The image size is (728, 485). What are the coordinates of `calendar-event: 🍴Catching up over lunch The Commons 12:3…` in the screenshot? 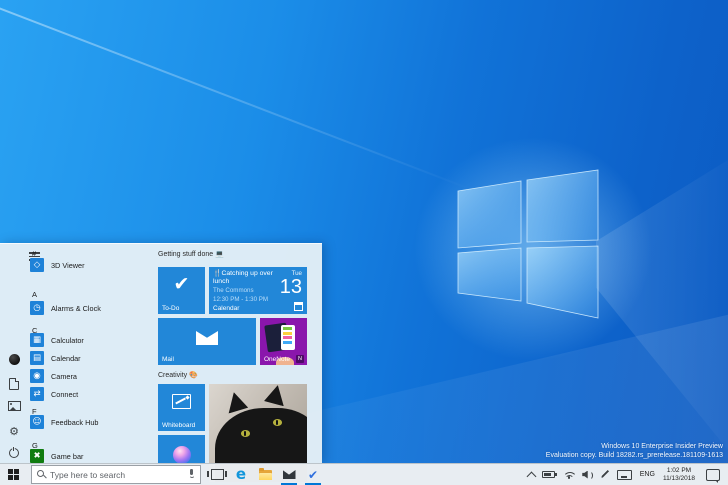 It's located at (243, 286).